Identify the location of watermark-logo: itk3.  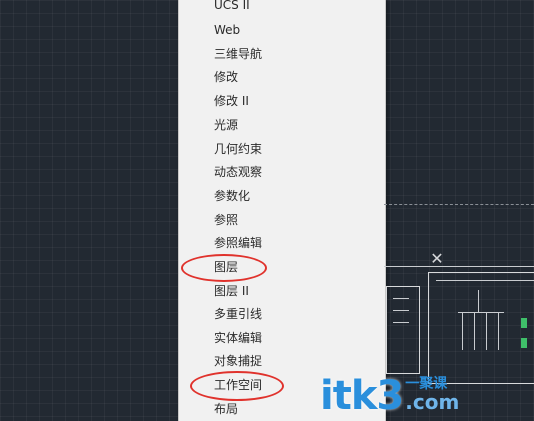
(362, 396).